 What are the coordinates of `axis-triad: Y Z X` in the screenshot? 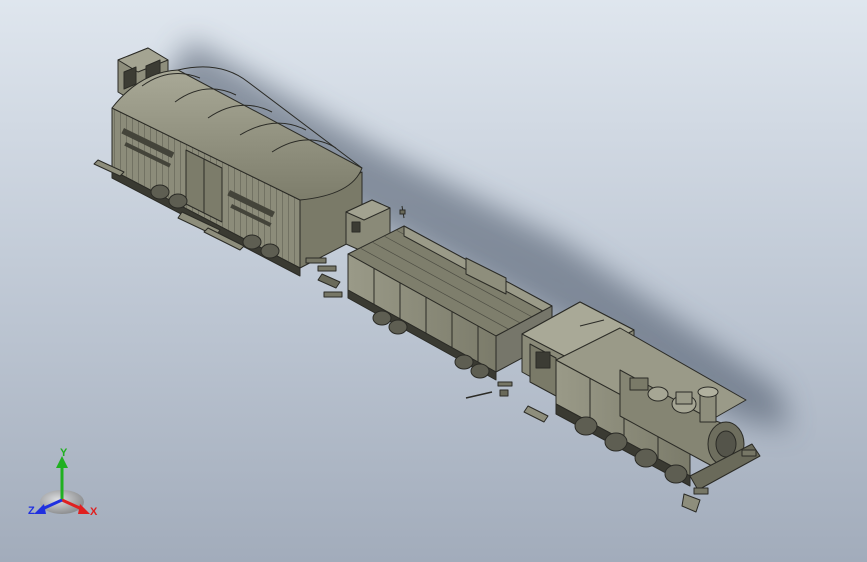 It's located at (64, 486).